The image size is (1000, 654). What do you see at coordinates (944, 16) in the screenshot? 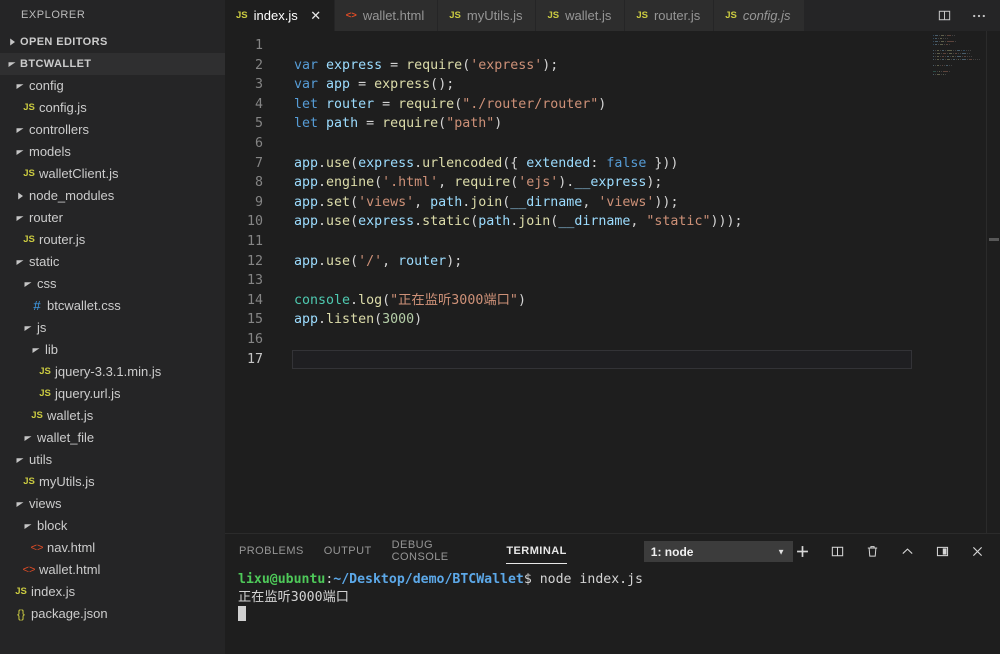
I see `split-editor-icon` at bounding box center [944, 16].